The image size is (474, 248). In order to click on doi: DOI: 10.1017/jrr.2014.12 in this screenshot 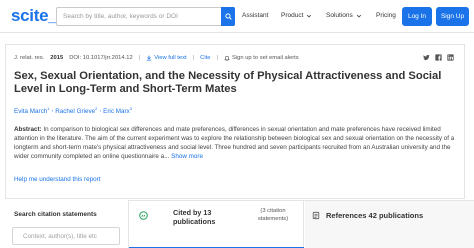, I will do `click(101, 58)`.